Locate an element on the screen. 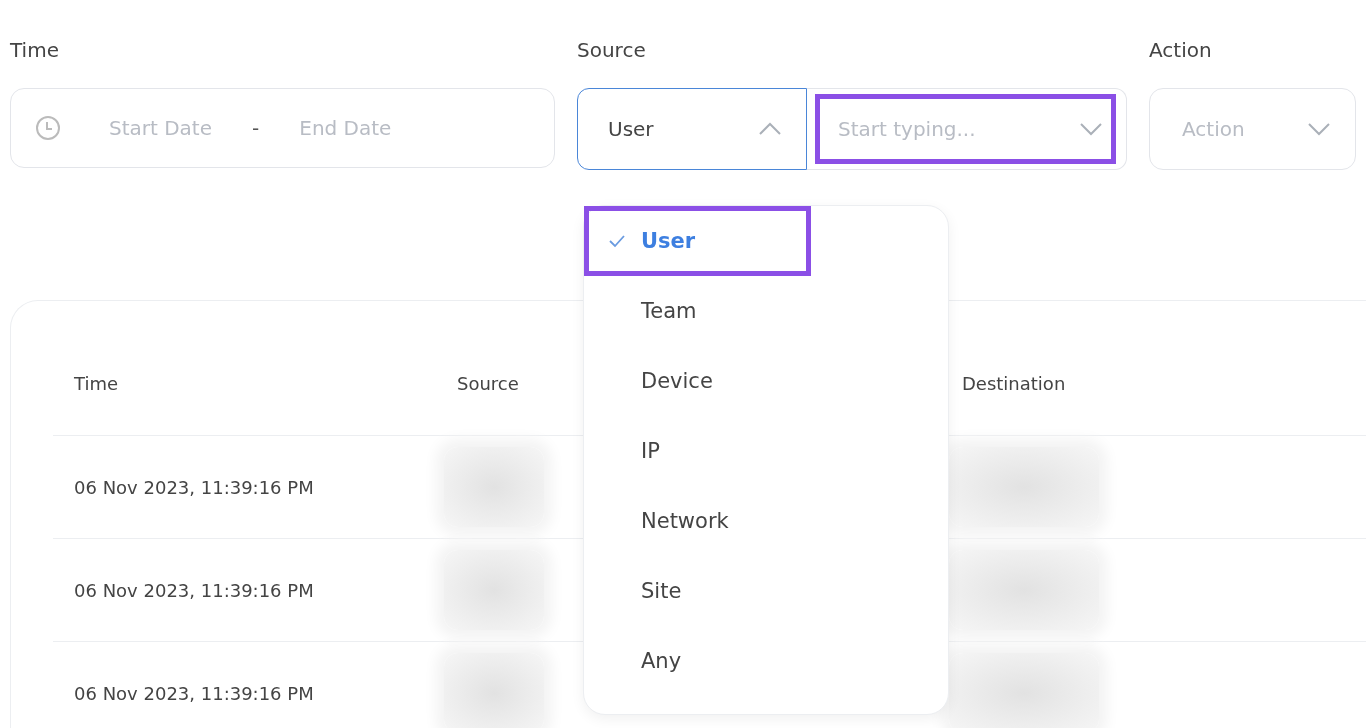  menu-option: Team is located at coordinates (766, 311).